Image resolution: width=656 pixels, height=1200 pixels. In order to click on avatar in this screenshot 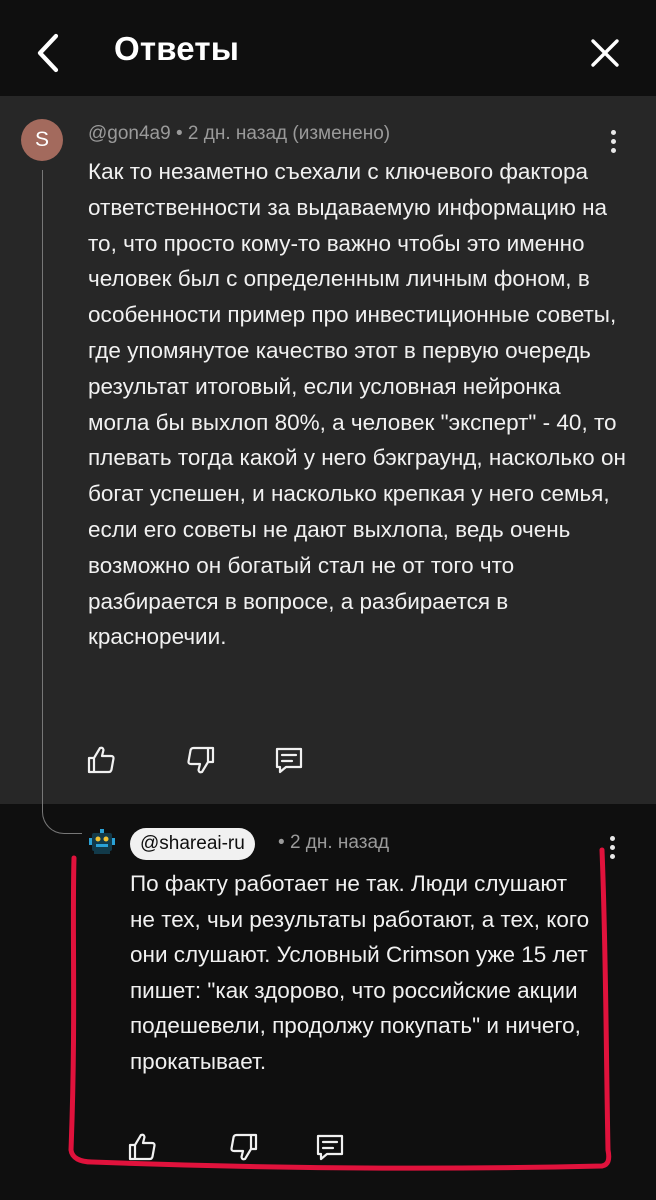, I will do `click(102, 842)`.